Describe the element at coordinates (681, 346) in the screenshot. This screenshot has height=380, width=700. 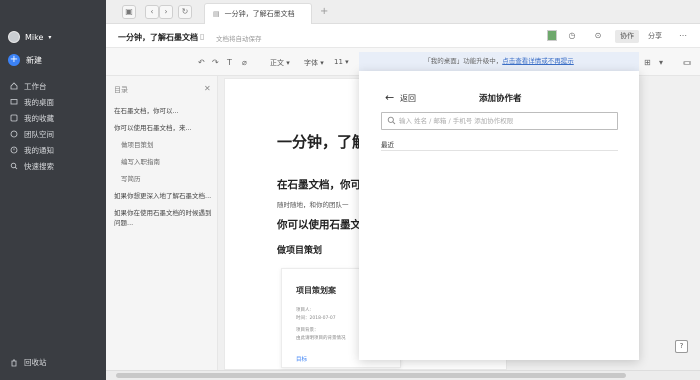
I see `help-button: ?` at that location.